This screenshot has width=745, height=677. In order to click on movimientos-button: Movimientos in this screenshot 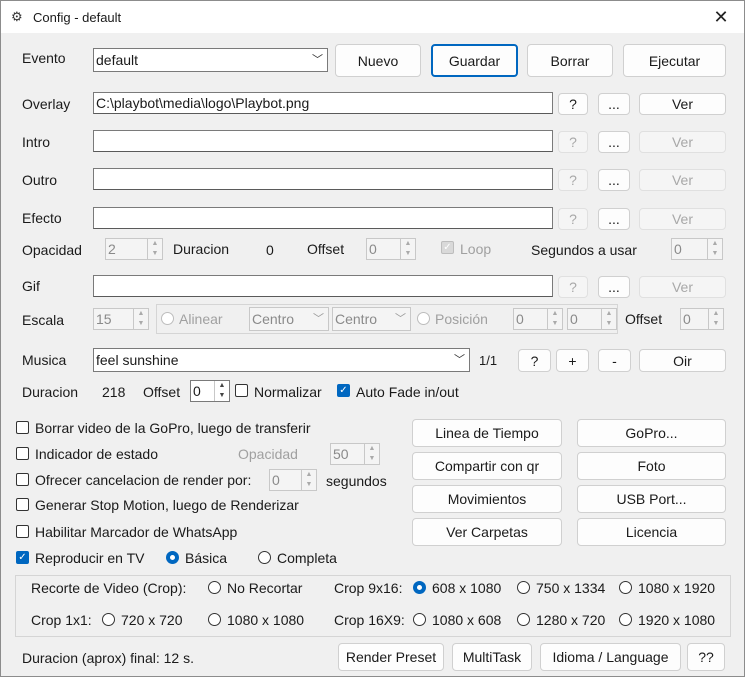, I will do `click(487, 499)`.